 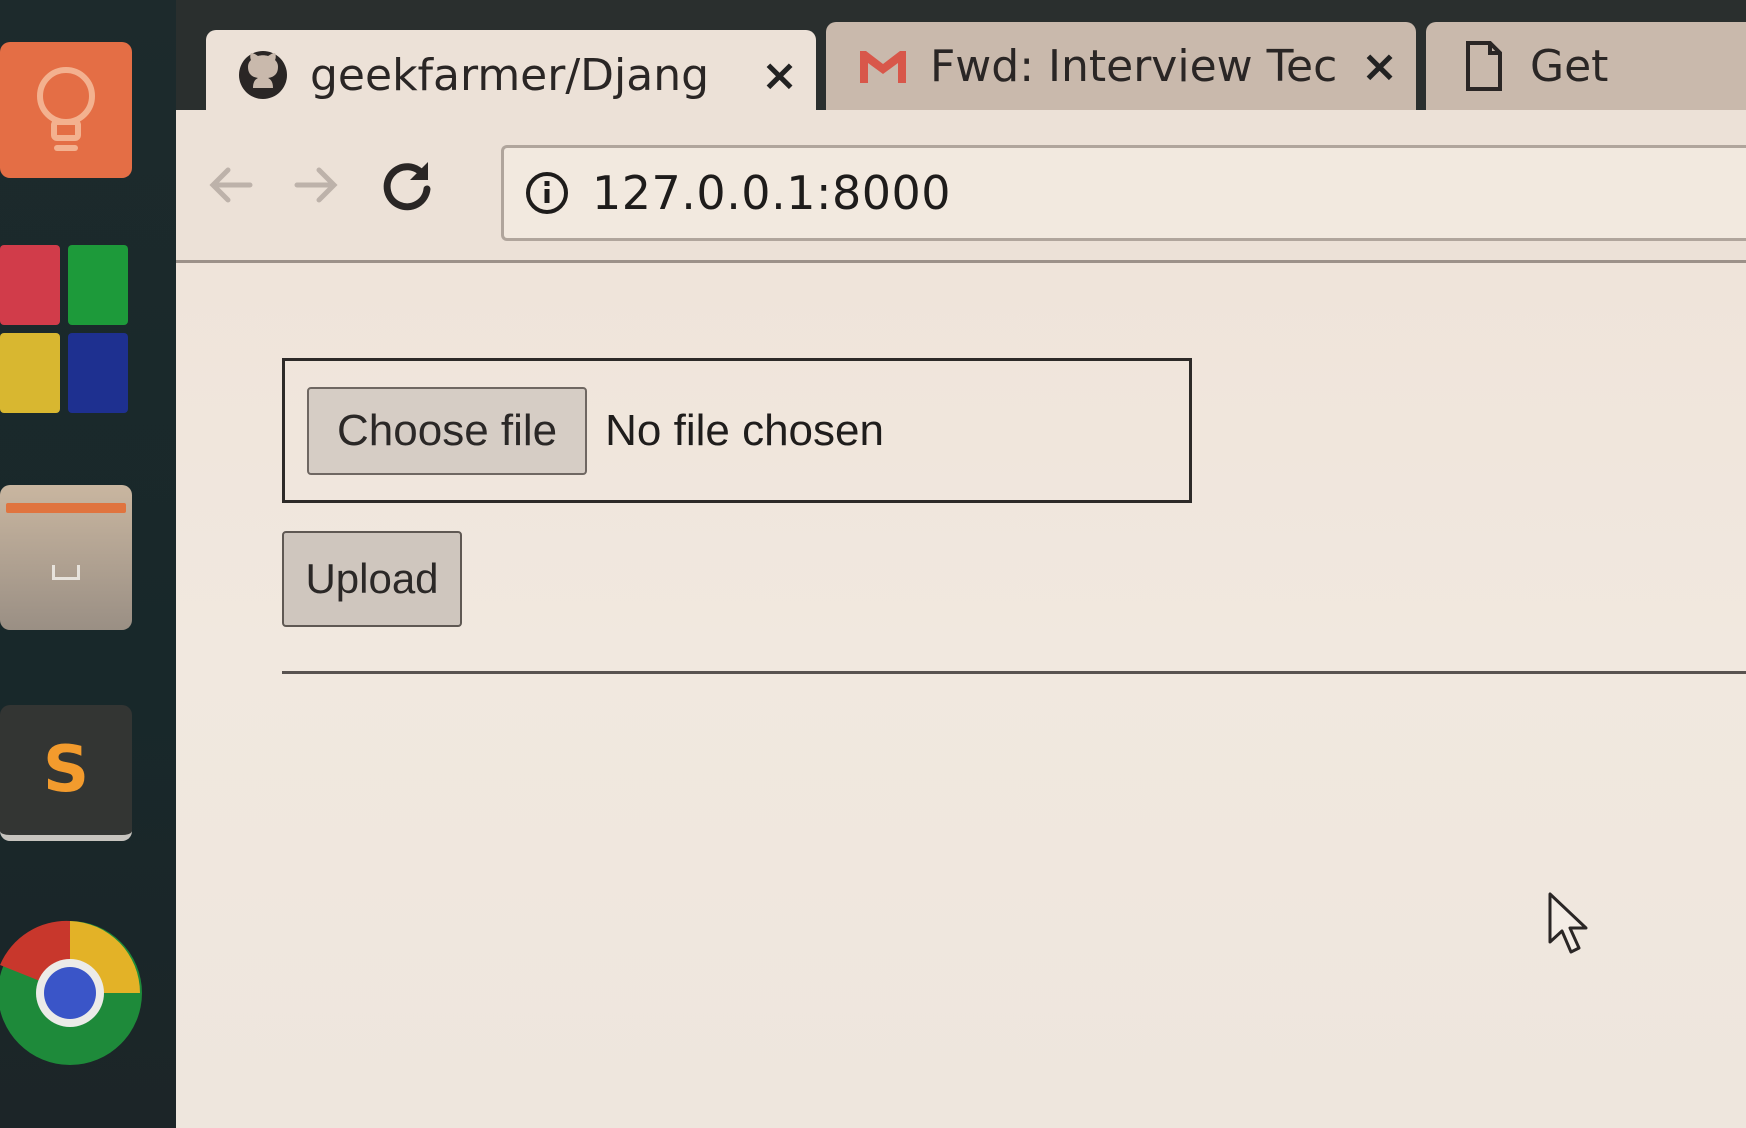 I want to click on launcher-chrome-app, so click(x=71, y=990).